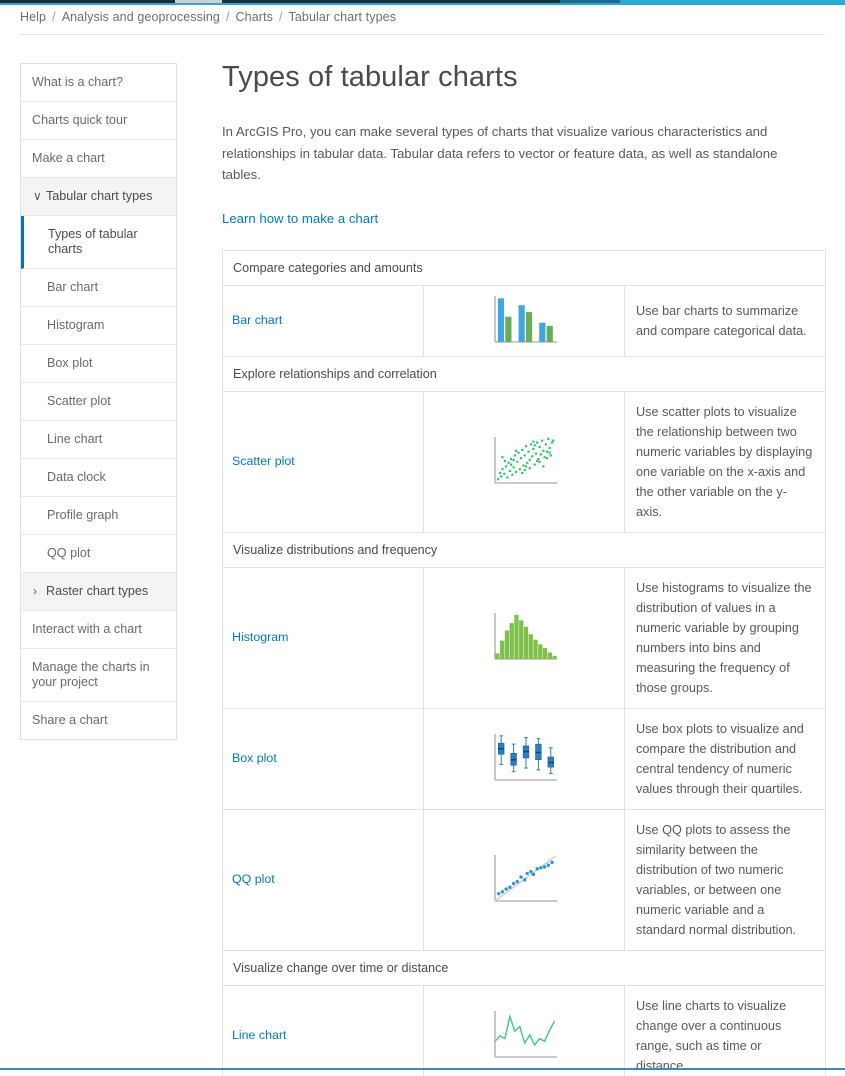 The height and width of the screenshot is (1076, 845). What do you see at coordinates (323, 321) in the screenshot?
I see `chart-type-link: Bar chart` at bounding box center [323, 321].